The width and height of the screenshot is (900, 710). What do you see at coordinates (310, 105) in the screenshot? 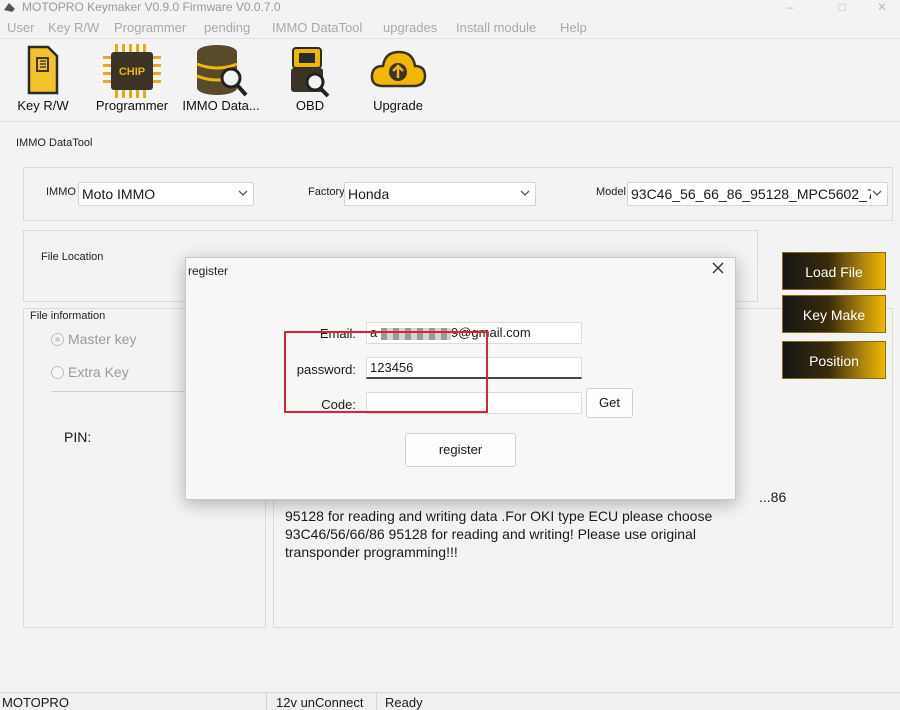
I see `obd-label: OBD` at bounding box center [310, 105].